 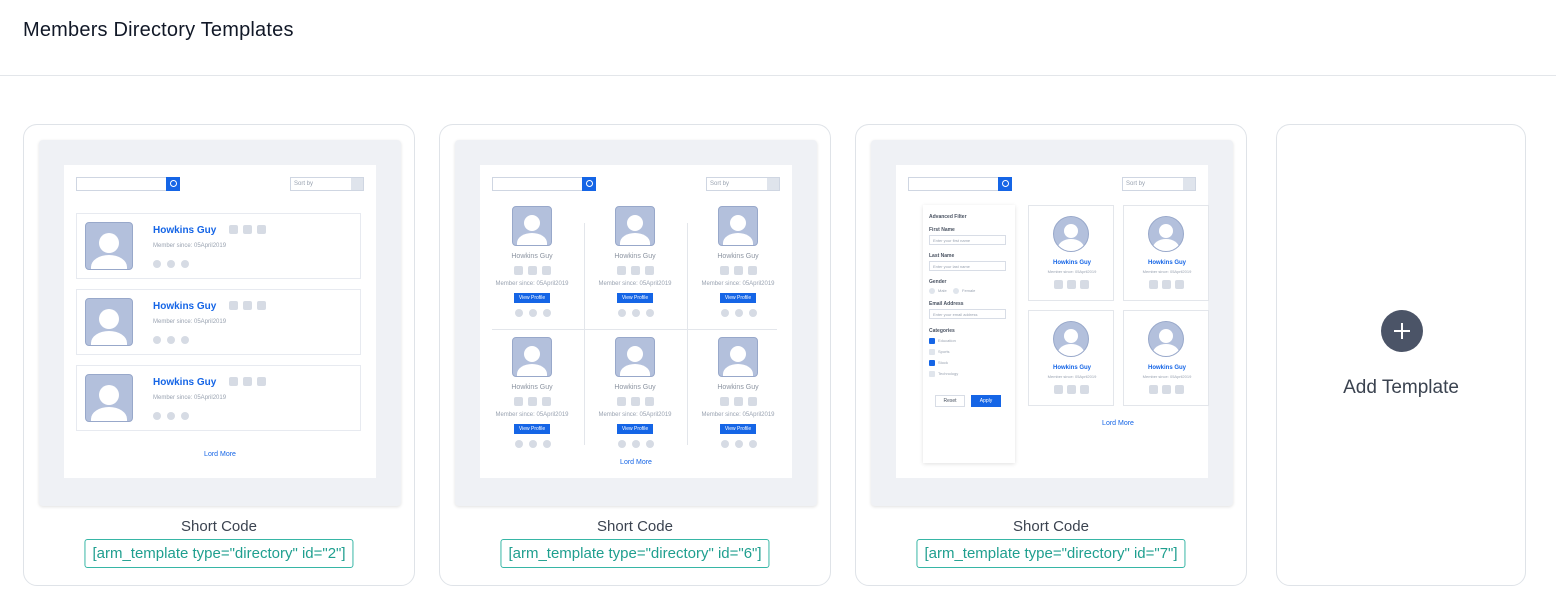 What do you see at coordinates (944, 351) in the screenshot?
I see `filter-option: Sports` at bounding box center [944, 351].